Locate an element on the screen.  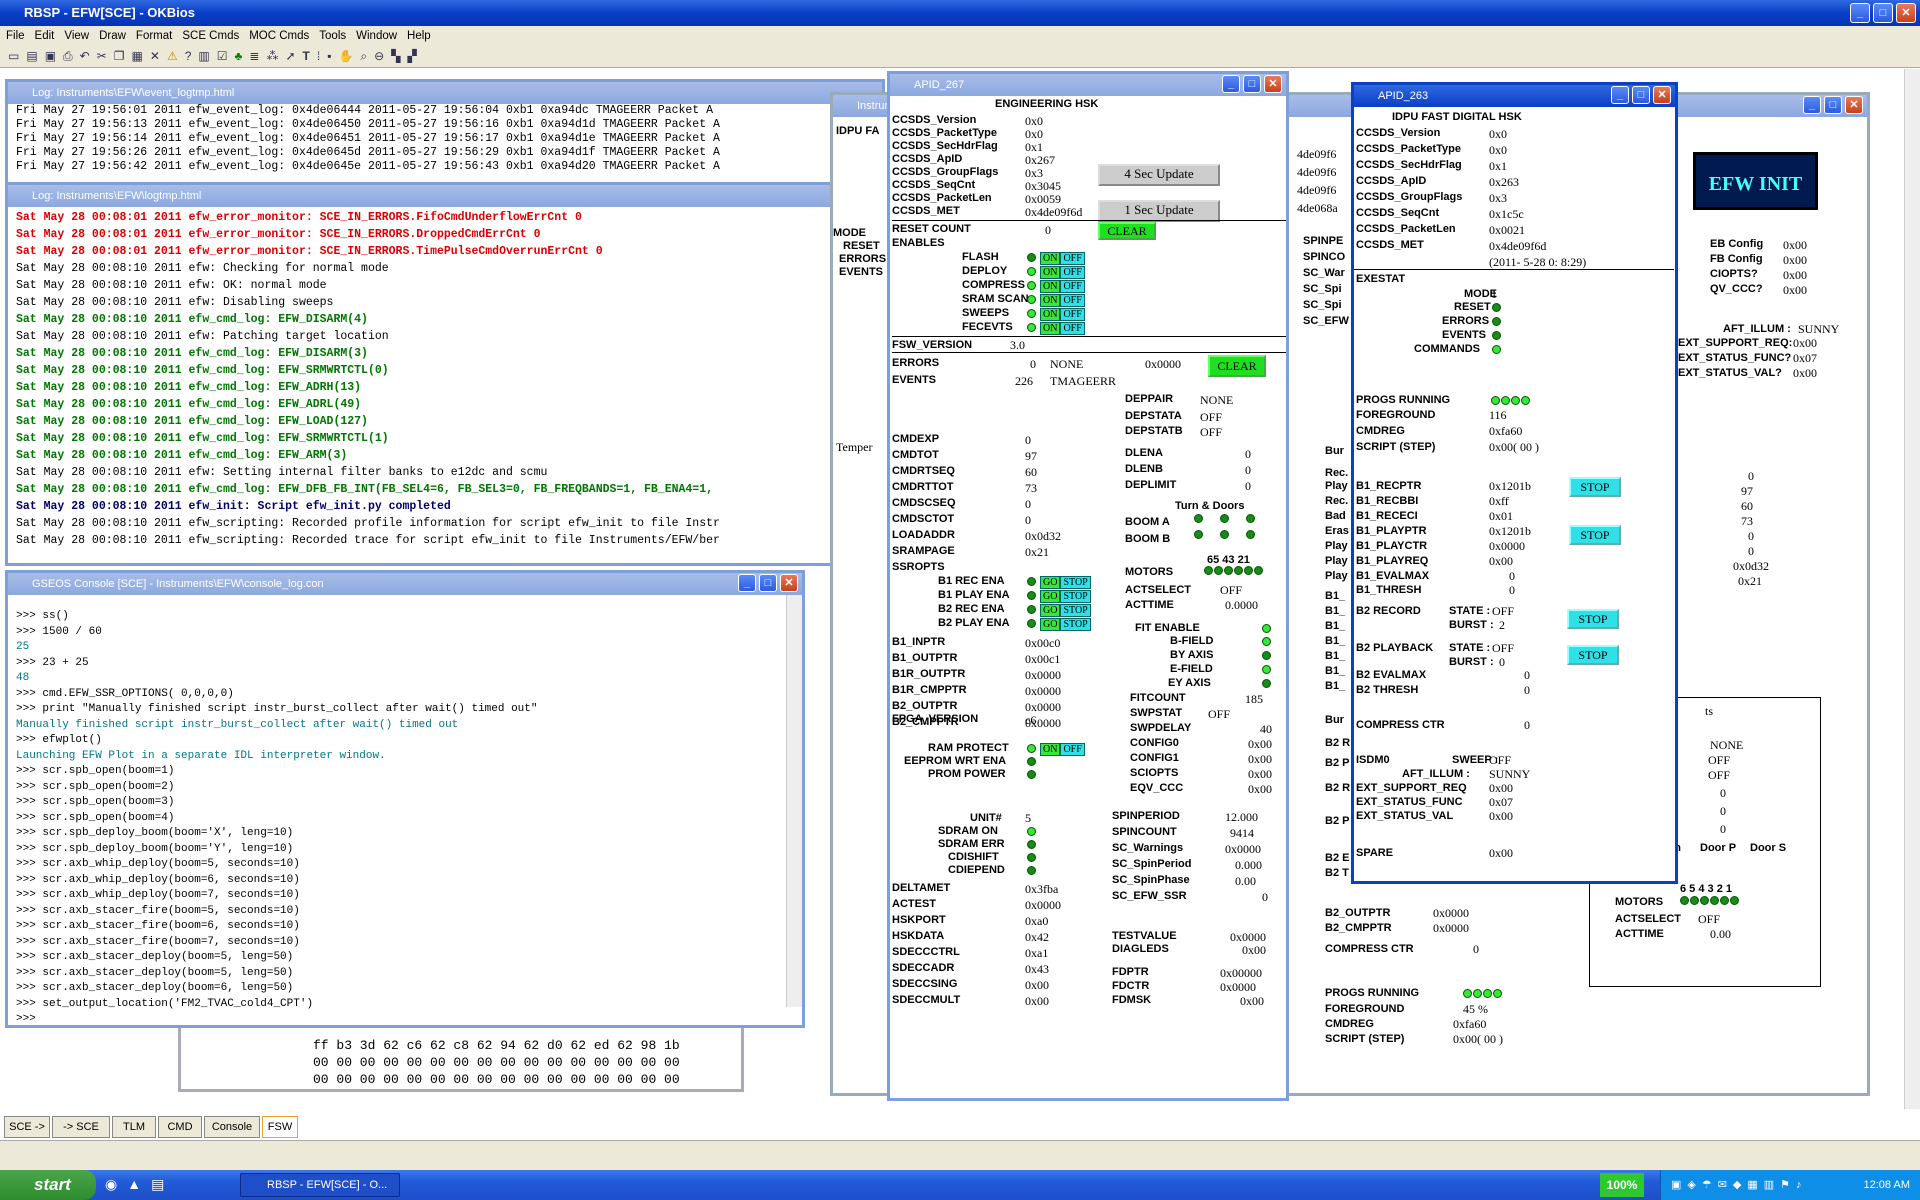
close-button: ✕ is located at coordinates (1906, 13).